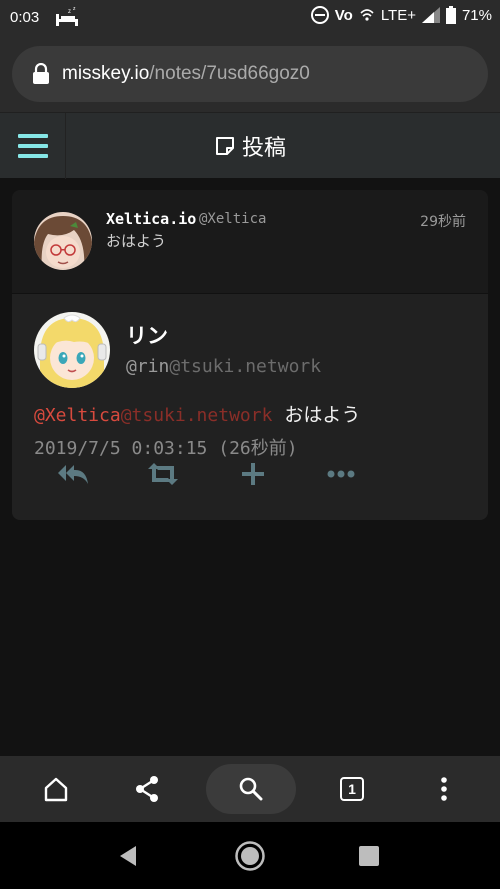  I want to click on app-header: 投稿, so click(250, 145).